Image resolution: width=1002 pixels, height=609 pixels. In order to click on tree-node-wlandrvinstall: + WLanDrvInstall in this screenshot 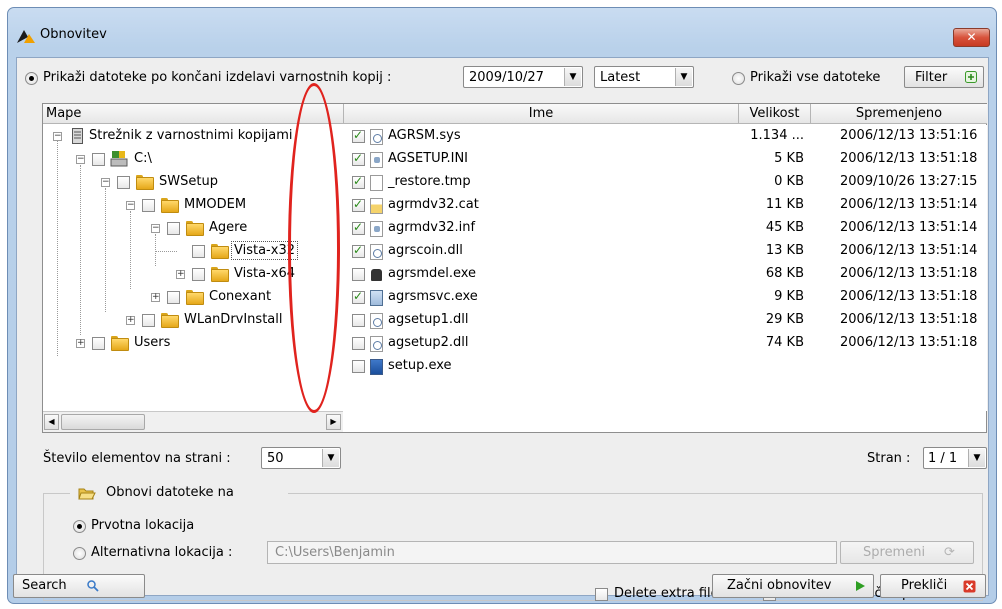, I will do `click(193, 320)`.